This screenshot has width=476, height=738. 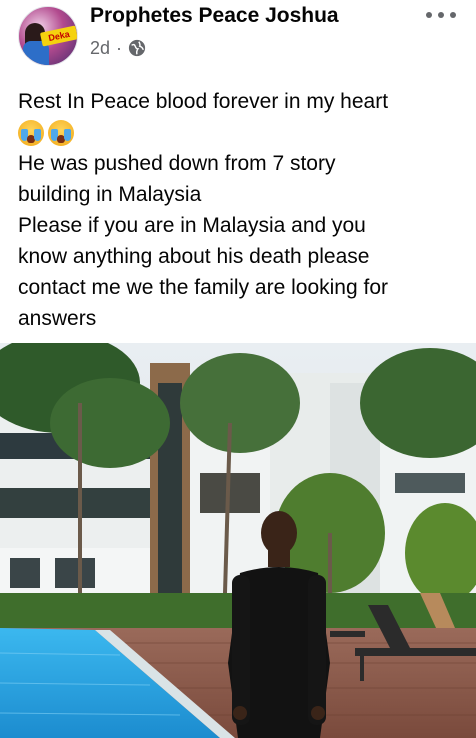 I want to click on avatar-badge: Deka, so click(x=58, y=36).